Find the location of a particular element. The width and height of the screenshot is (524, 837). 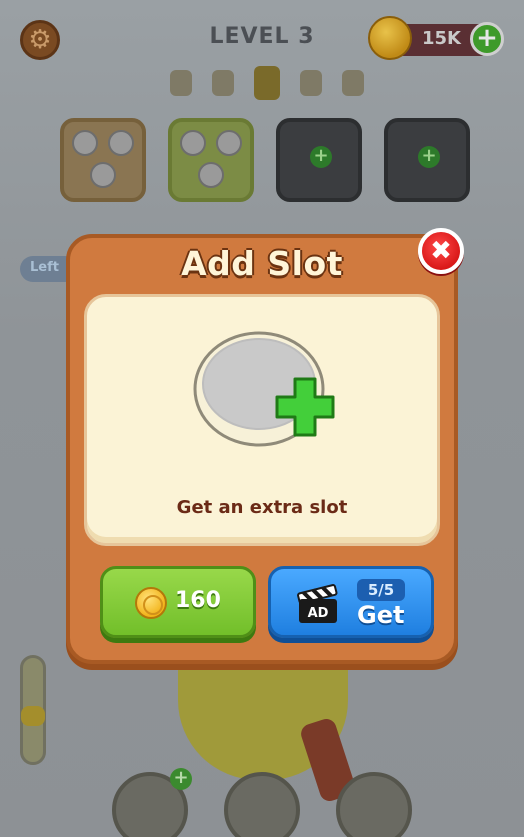

bottom-toolbar is located at coordinates (262, 804).